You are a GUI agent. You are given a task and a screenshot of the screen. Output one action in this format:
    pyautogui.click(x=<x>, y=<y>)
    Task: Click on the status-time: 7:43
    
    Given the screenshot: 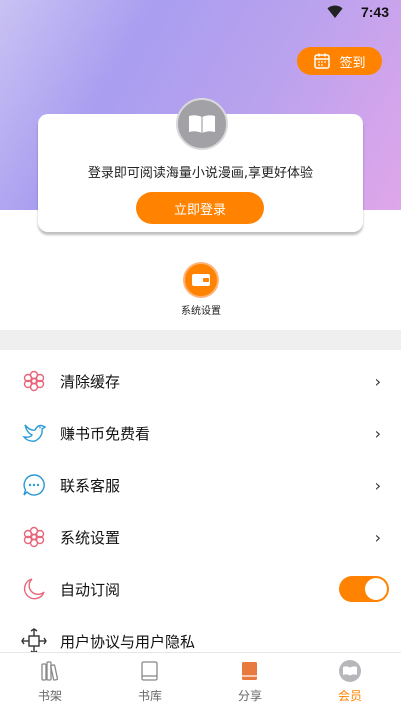 What is the action you would take?
    pyautogui.click(x=374, y=12)
    